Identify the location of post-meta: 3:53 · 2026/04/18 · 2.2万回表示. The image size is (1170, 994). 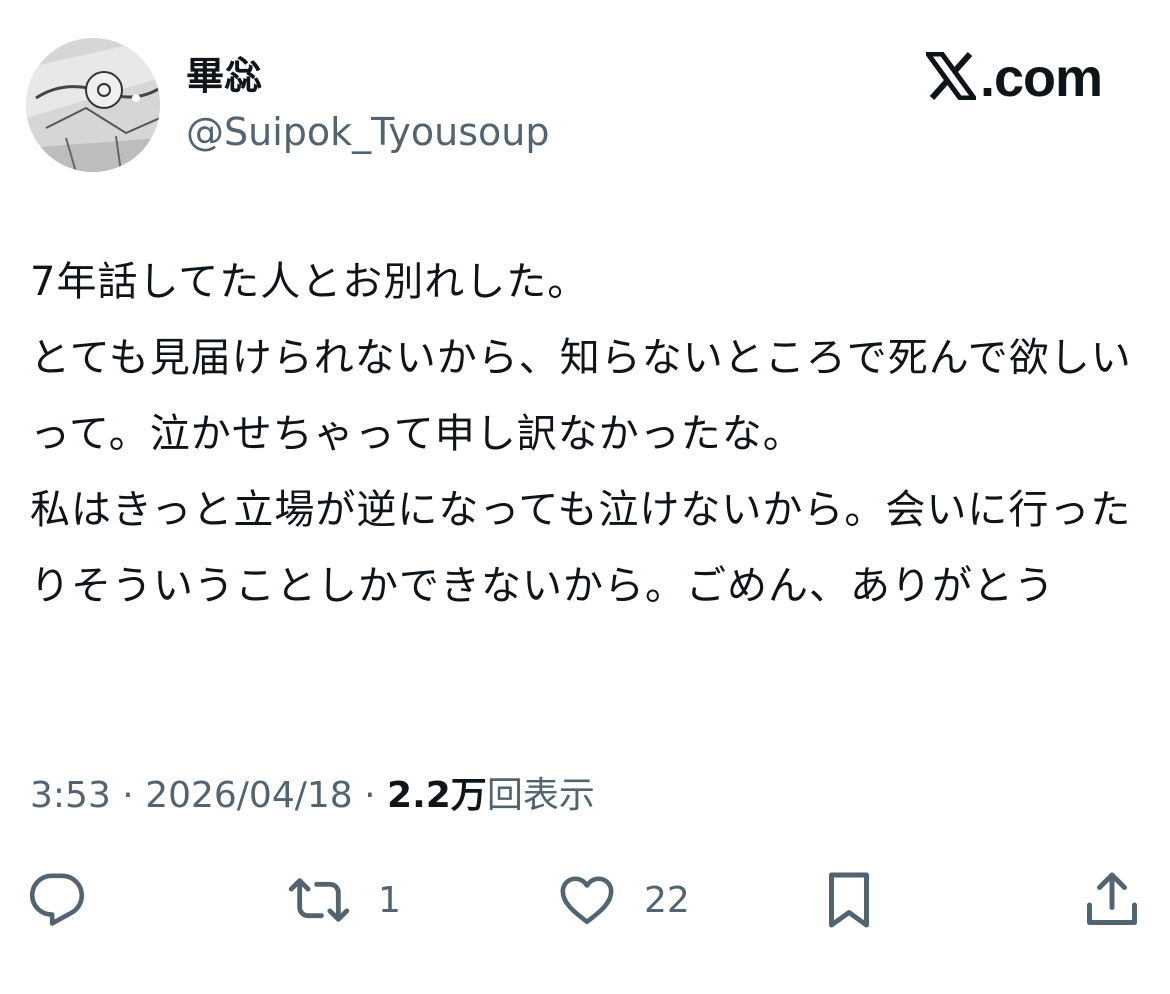
(312, 796).